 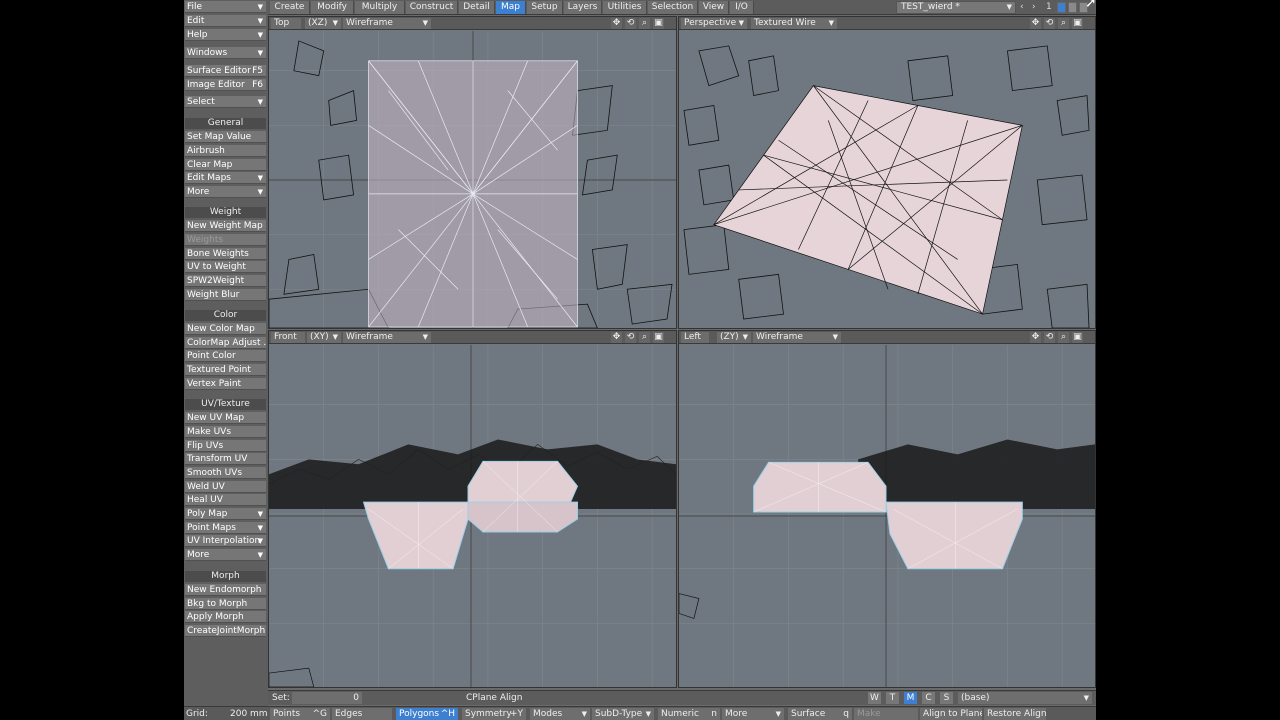 What do you see at coordinates (225, 432) in the screenshot?
I see `make-uvs-button: Make UVs` at bounding box center [225, 432].